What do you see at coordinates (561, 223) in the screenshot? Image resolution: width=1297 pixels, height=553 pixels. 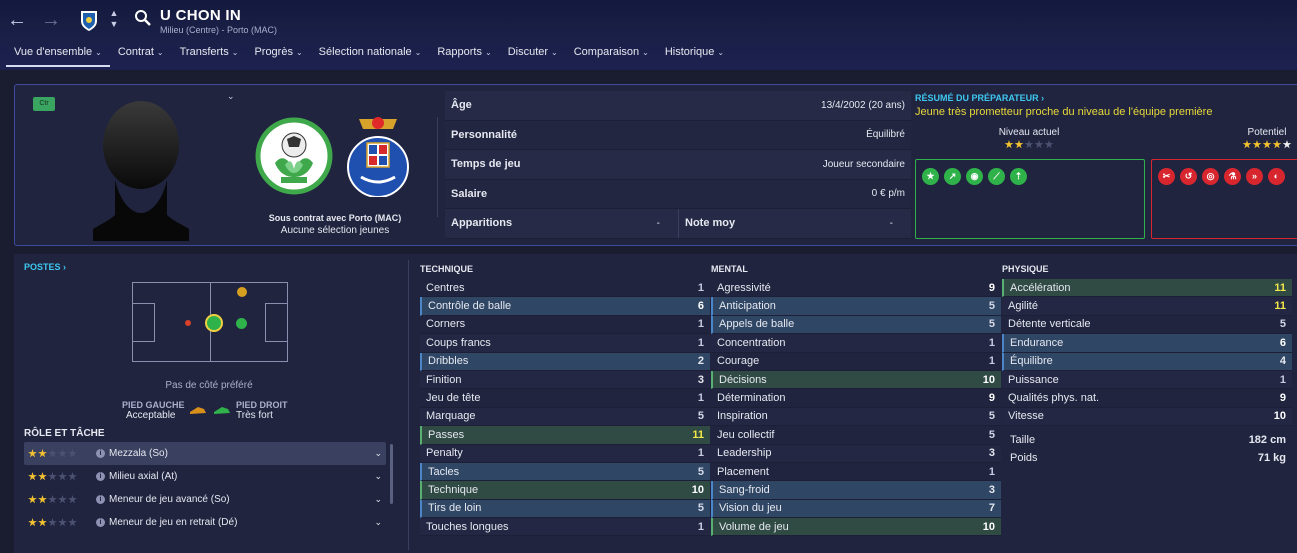 I see `appearances-cell: Apparitions -` at bounding box center [561, 223].